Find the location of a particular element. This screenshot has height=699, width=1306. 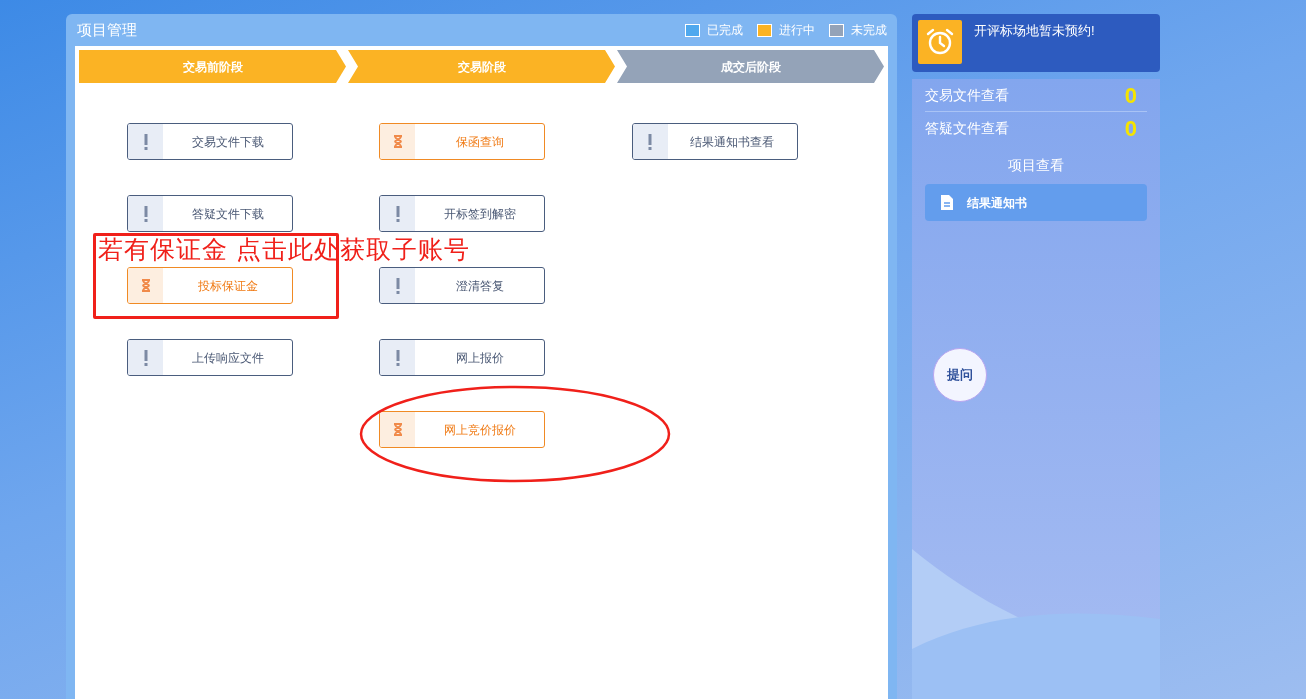

task-button: 结果通知书查看 is located at coordinates (714, 141).